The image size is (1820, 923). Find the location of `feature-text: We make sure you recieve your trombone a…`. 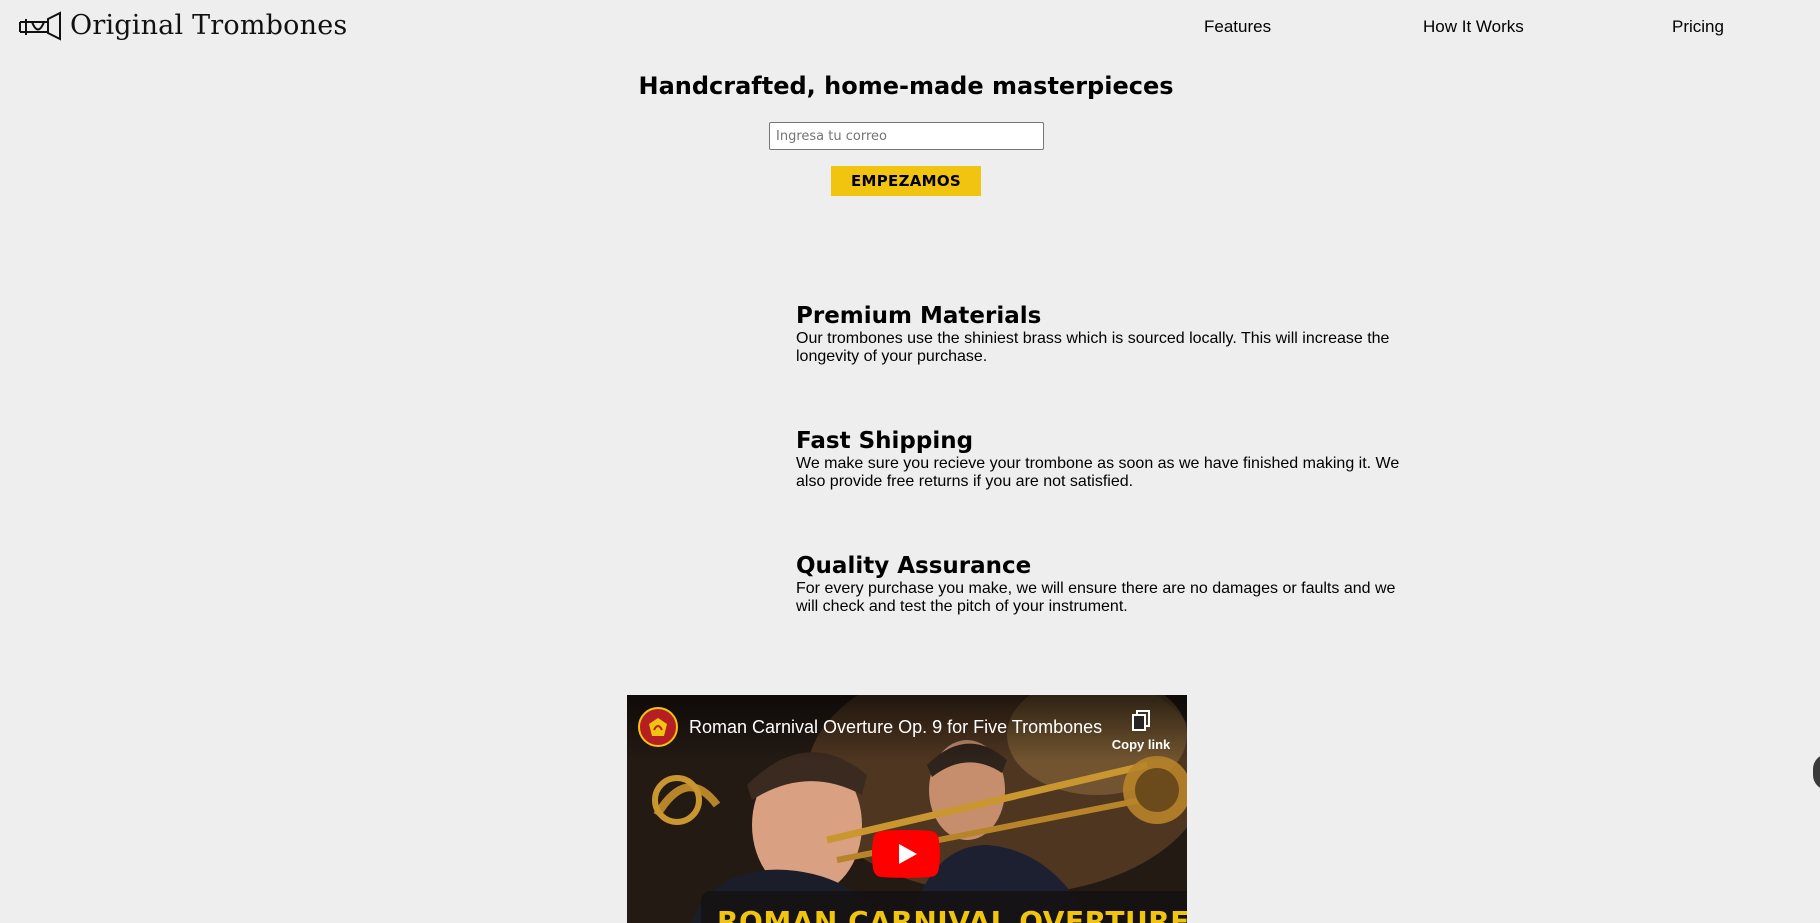

feature-text: We make sure you recieve your trombone a… is located at coordinates (1098, 472).